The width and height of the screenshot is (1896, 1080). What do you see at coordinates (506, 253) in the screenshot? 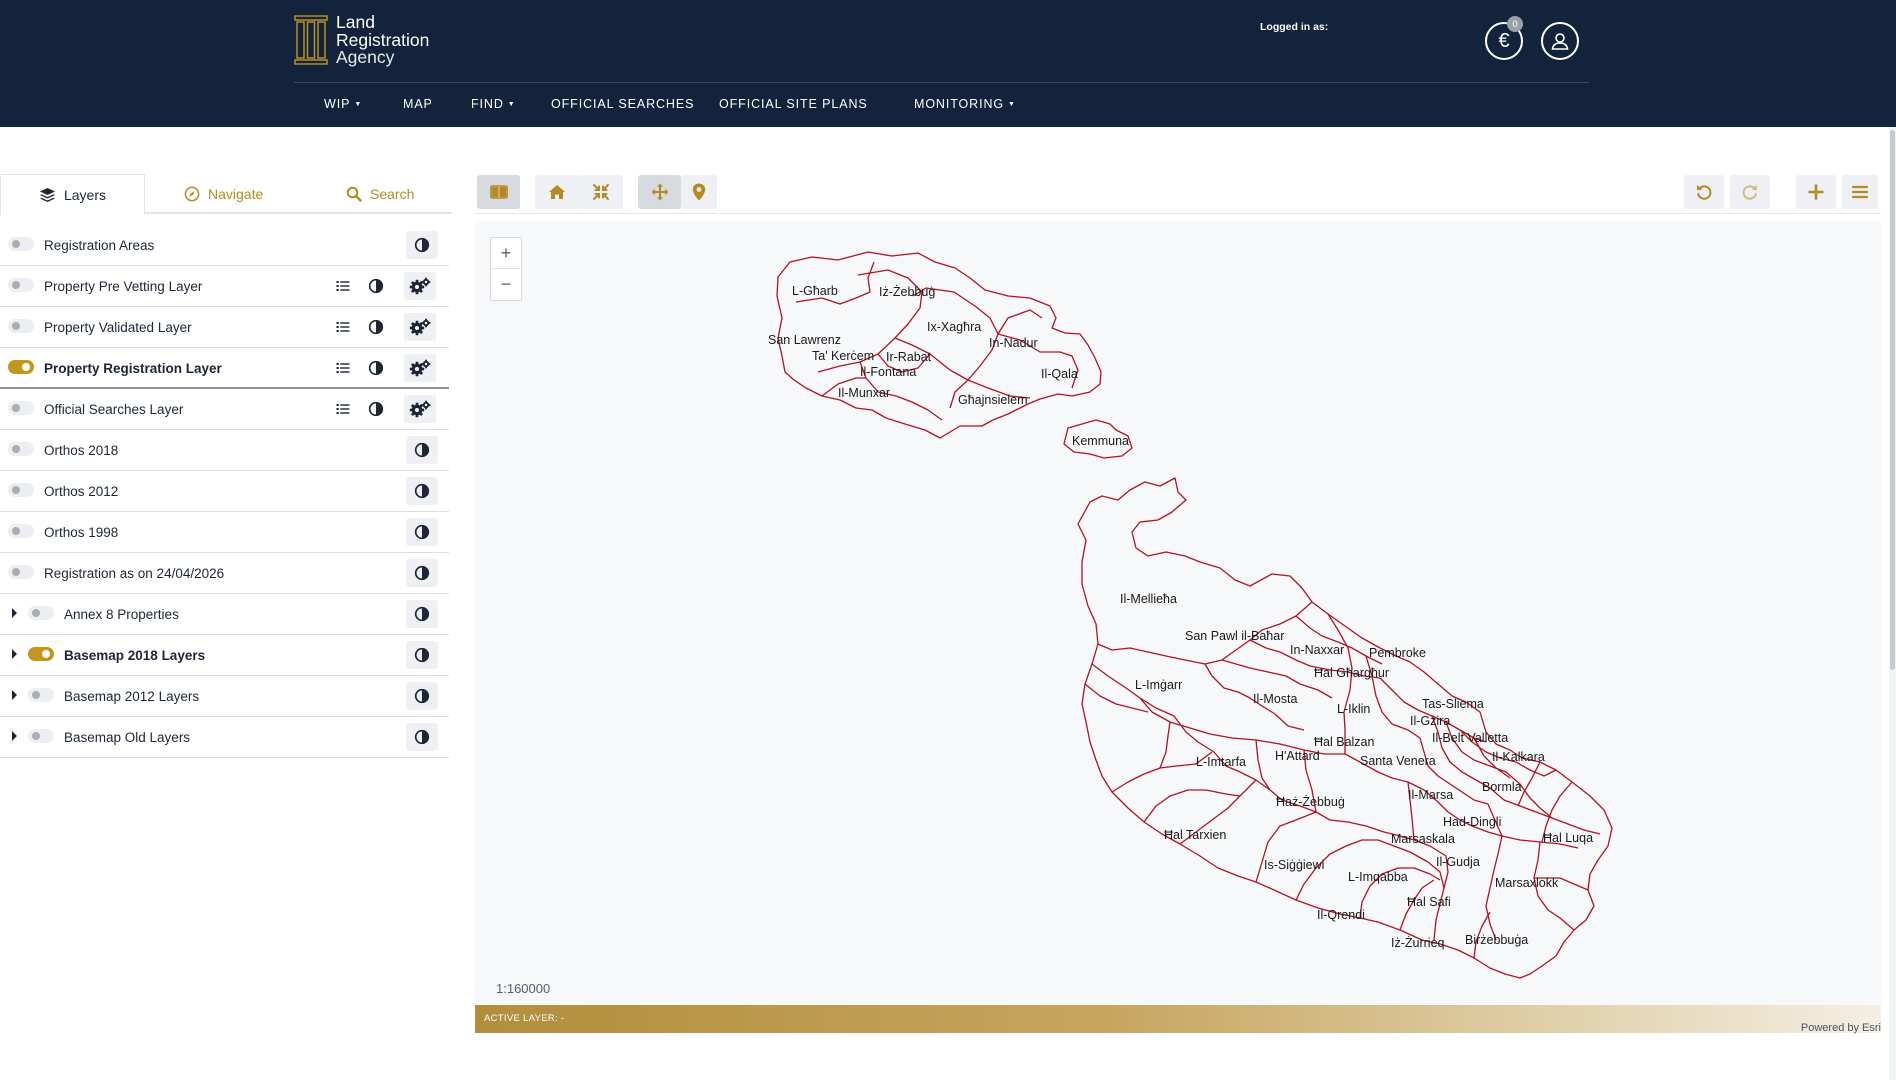
I see `zoom-in-button: +` at bounding box center [506, 253].